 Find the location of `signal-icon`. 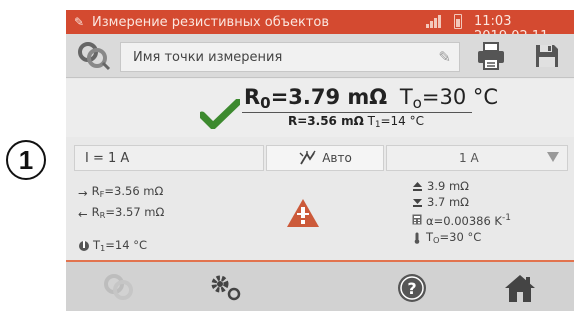

signal-icon is located at coordinates (433, 21).